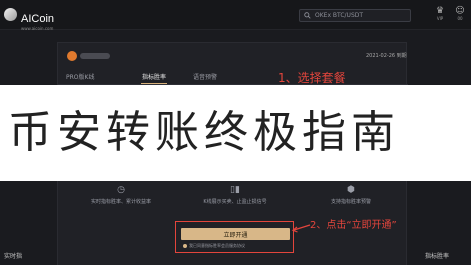 This screenshot has height=265, width=471. What do you see at coordinates (312, 78) in the screenshot?
I see `annotation-step1: 1、选择套餐` at bounding box center [312, 78].